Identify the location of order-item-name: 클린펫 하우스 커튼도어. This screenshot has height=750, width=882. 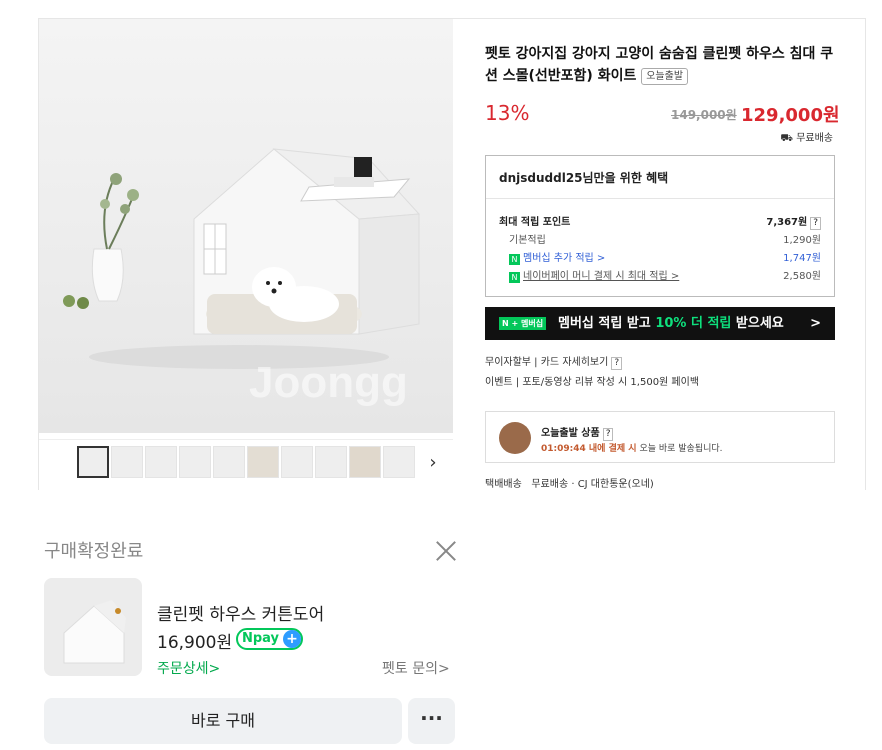
(240, 612).